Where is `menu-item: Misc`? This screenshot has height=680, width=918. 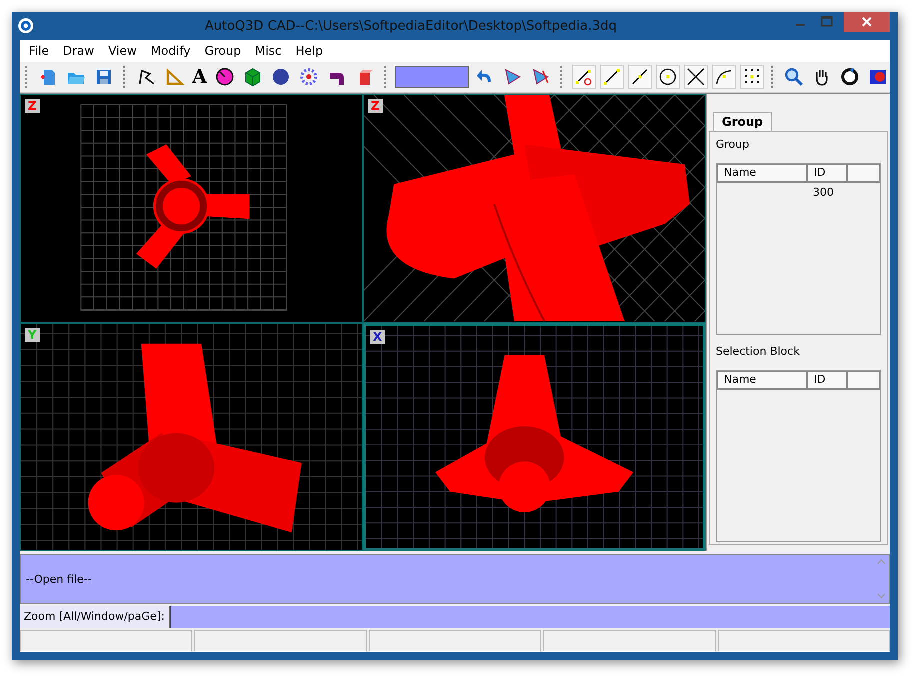
menu-item: Misc is located at coordinates (268, 51).